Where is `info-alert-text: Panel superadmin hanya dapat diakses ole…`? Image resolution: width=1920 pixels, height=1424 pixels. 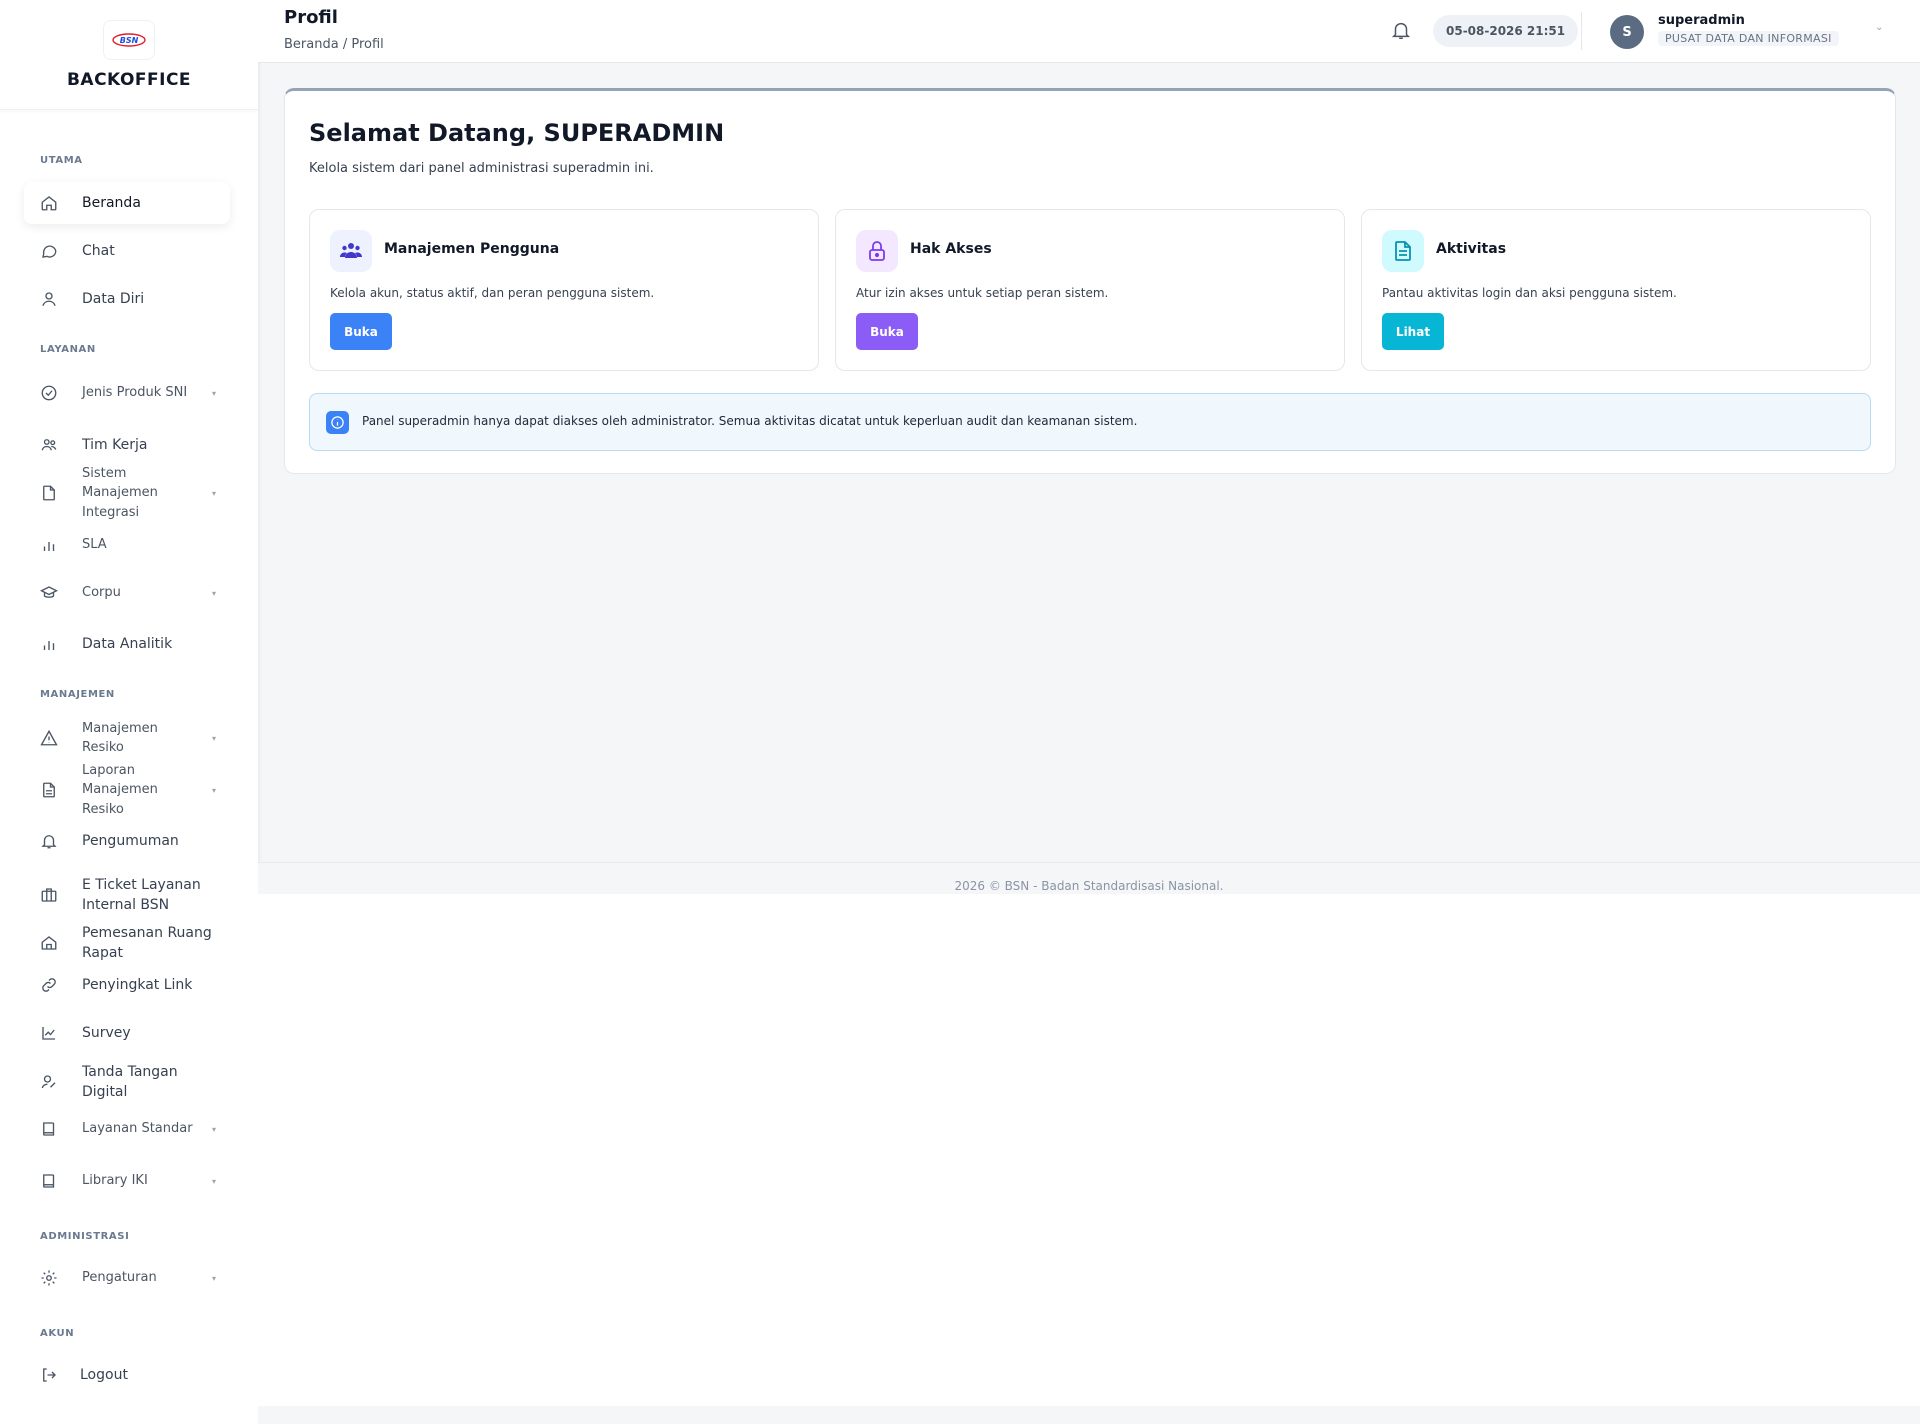 info-alert-text: Panel superadmin hanya dapat diakses ole… is located at coordinates (750, 421).